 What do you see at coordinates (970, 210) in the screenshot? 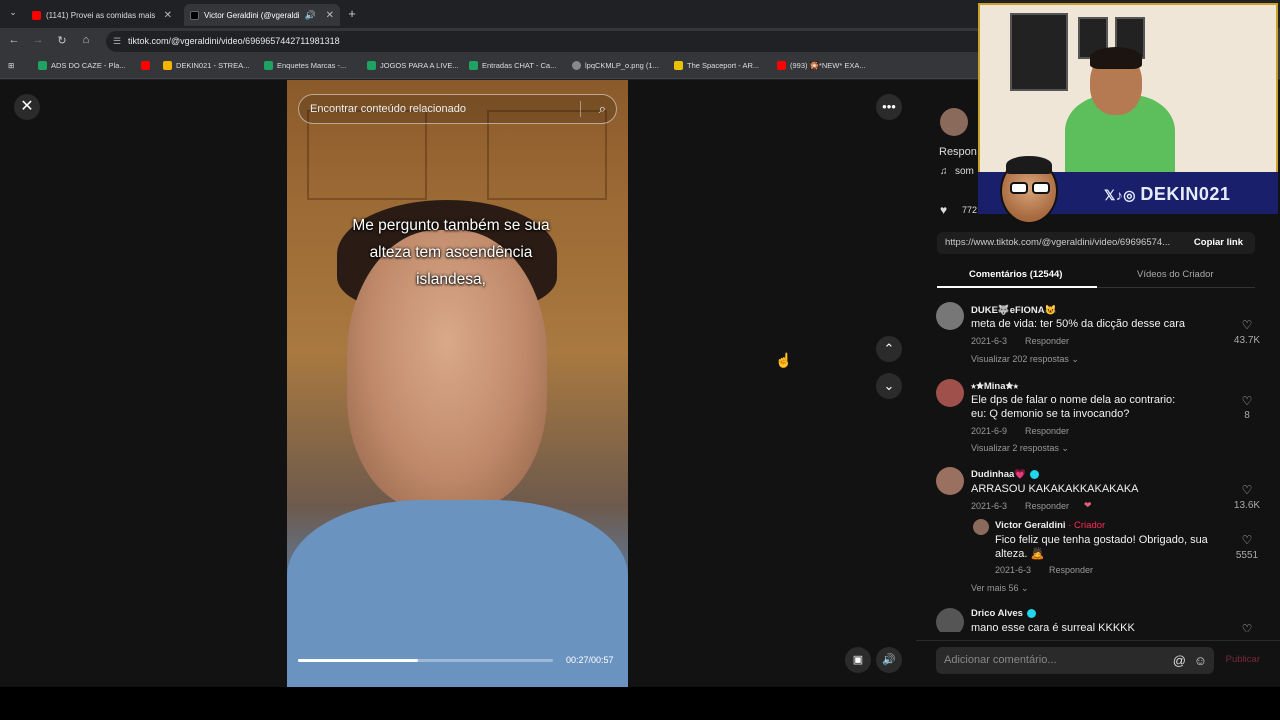
I see `like-count-partial: 772` at bounding box center [970, 210].